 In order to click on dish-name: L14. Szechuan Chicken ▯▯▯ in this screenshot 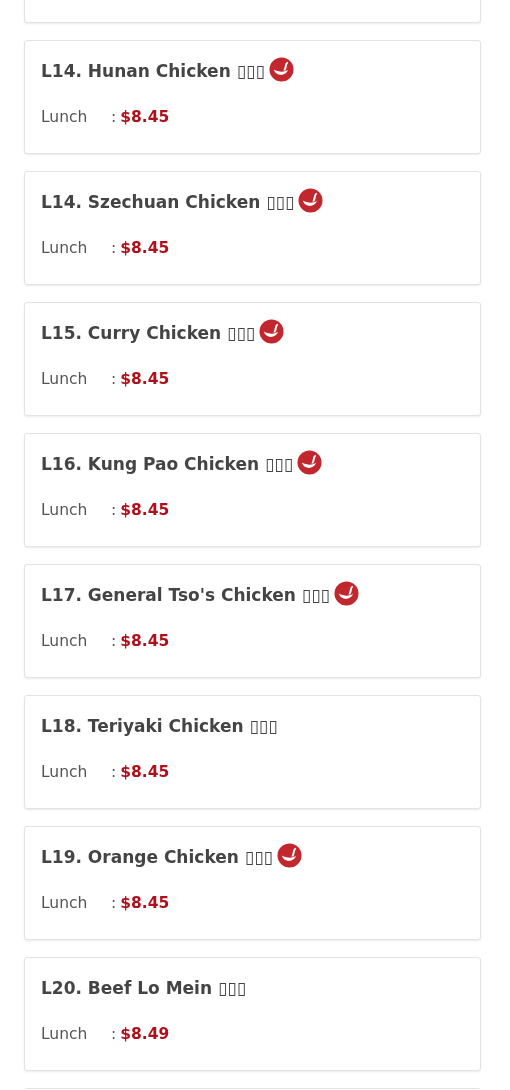, I will do `click(168, 202)`.